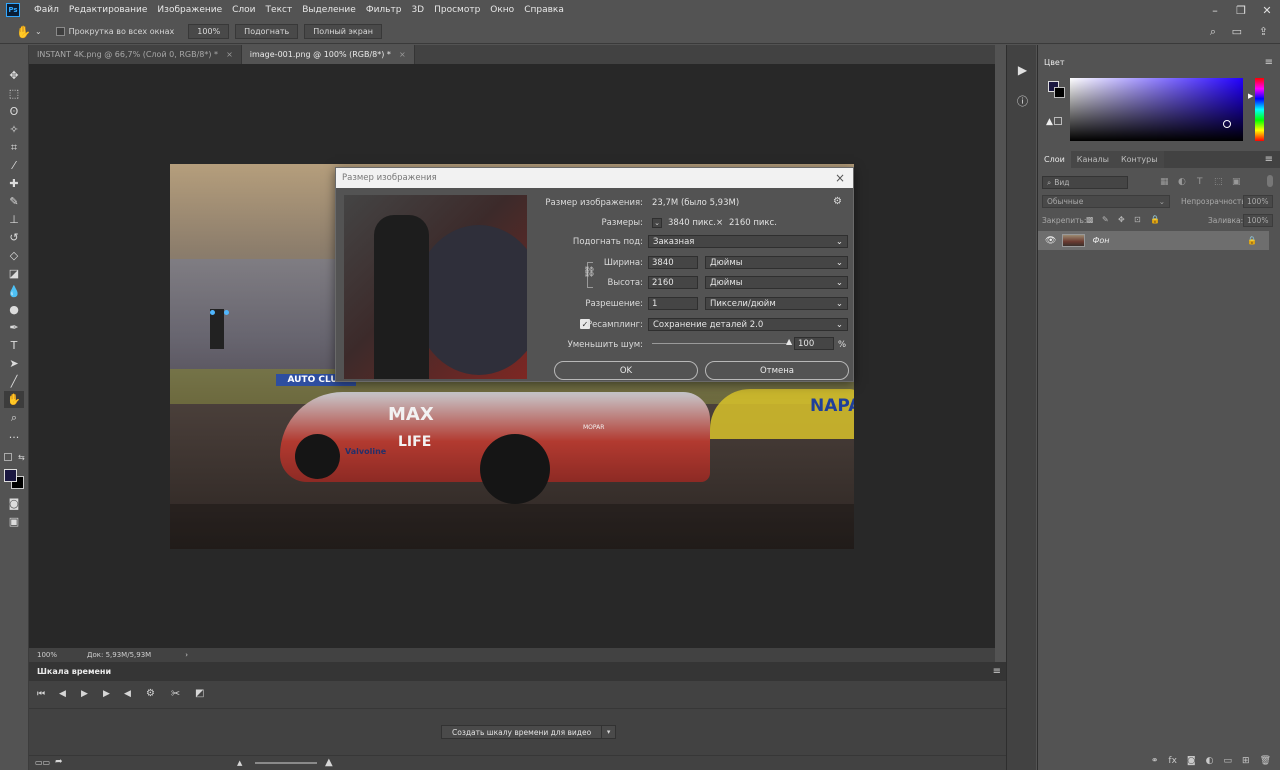 The height and width of the screenshot is (770, 1280). What do you see at coordinates (23, 32) in the screenshot?
I see `hand-tool-icon: ✋` at bounding box center [23, 32].